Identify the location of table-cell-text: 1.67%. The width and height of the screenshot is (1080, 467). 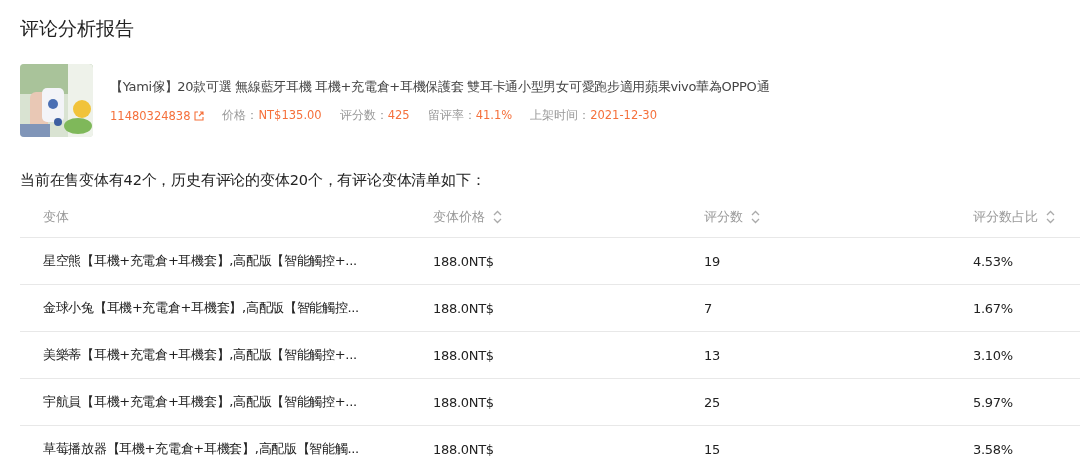
(993, 308).